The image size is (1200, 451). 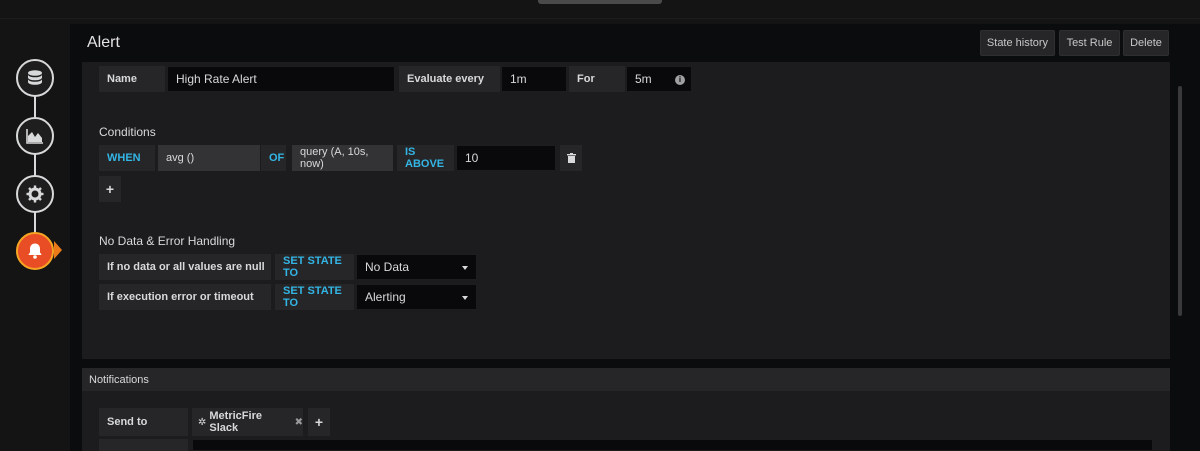 I want to click on no-data-state-value: No Data, so click(x=387, y=267).